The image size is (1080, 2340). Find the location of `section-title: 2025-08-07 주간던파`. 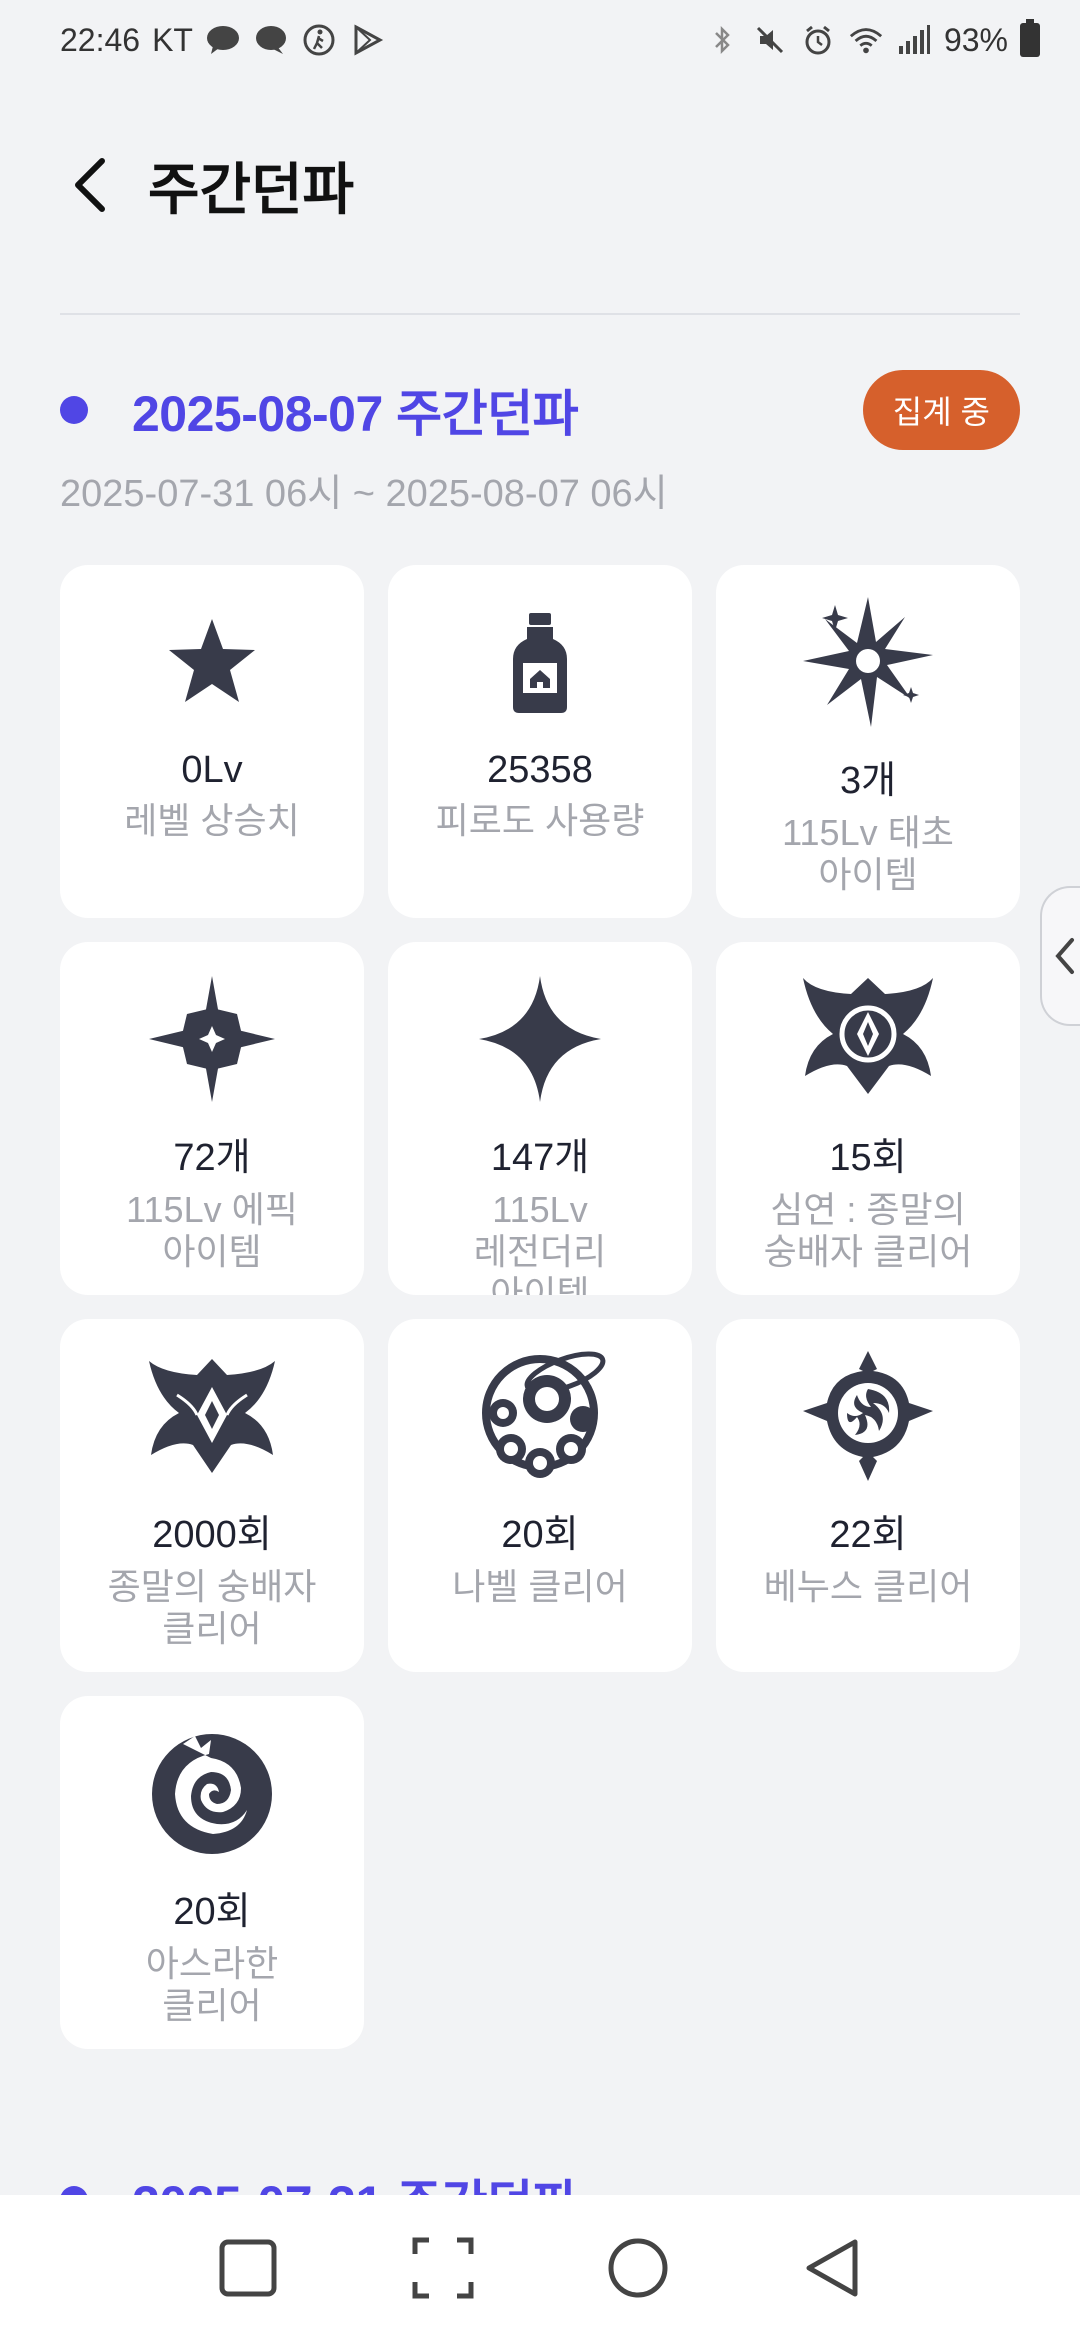

section-title: 2025-08-07 주간던파 is located at coordinates (355, 414).